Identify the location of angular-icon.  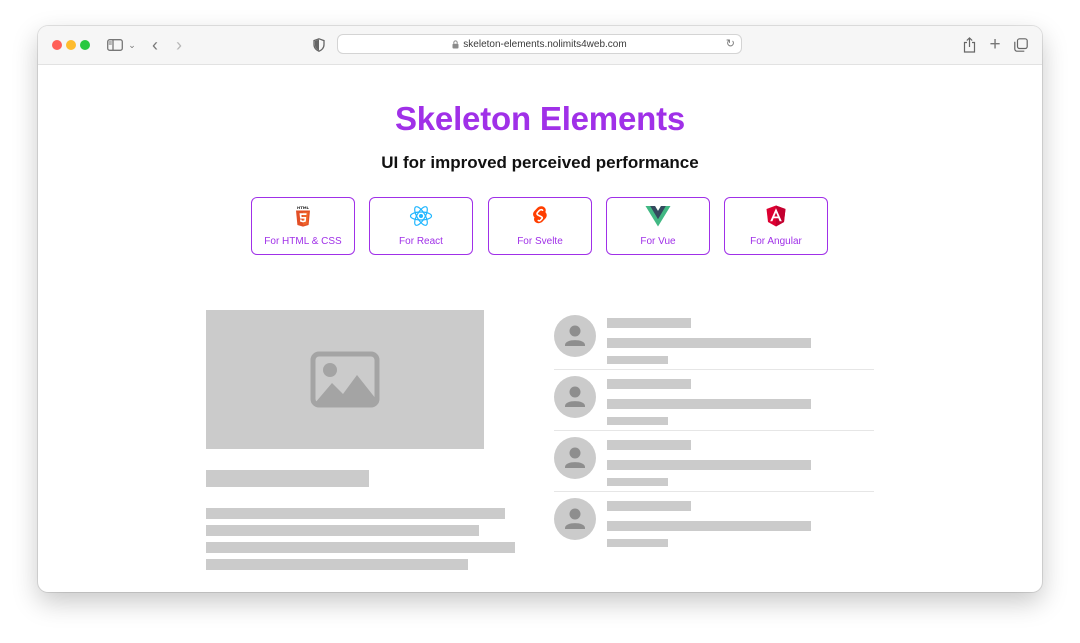
(776, 216).